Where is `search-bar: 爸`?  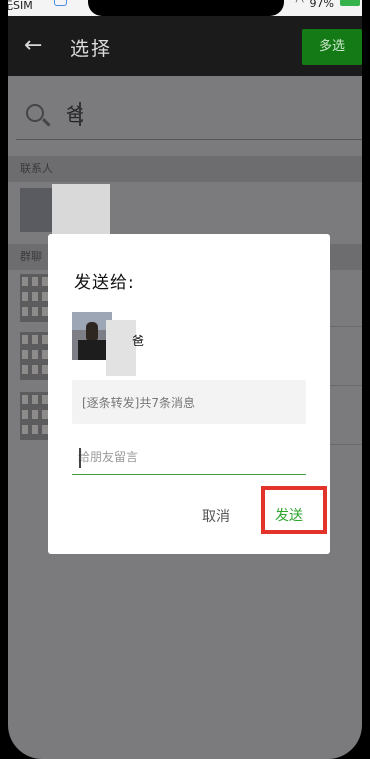 search-bar: 爸 is located at coordinates (185, 115).